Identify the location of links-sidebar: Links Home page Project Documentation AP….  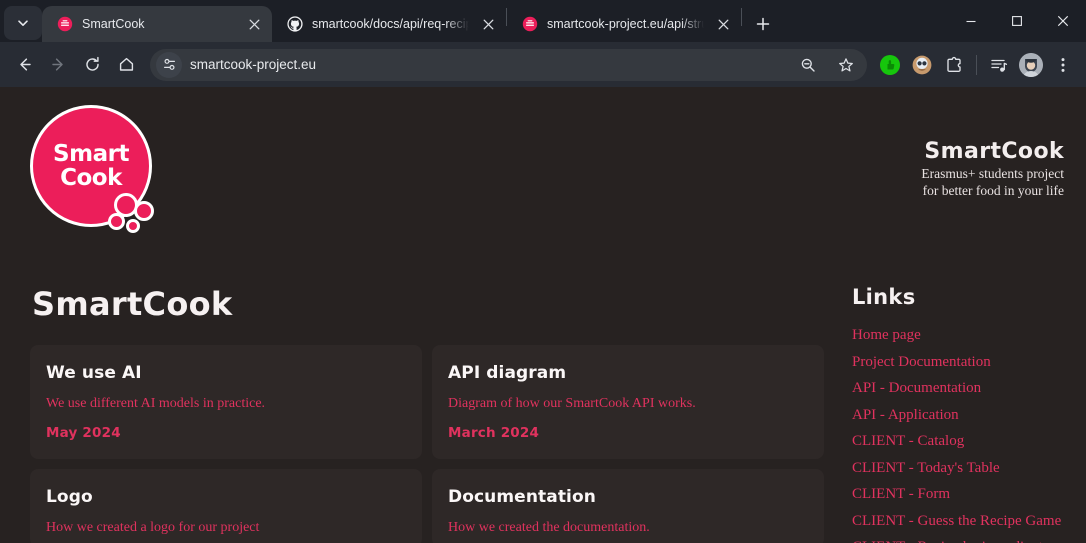
(943, 405).